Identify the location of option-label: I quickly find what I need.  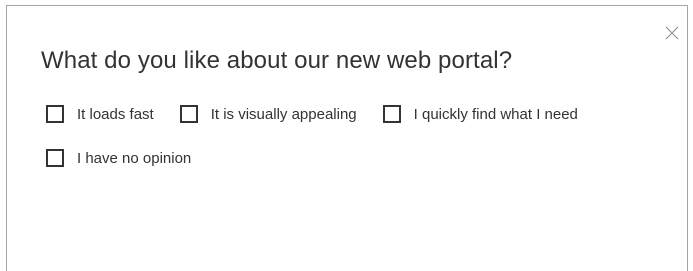
(495, 114).